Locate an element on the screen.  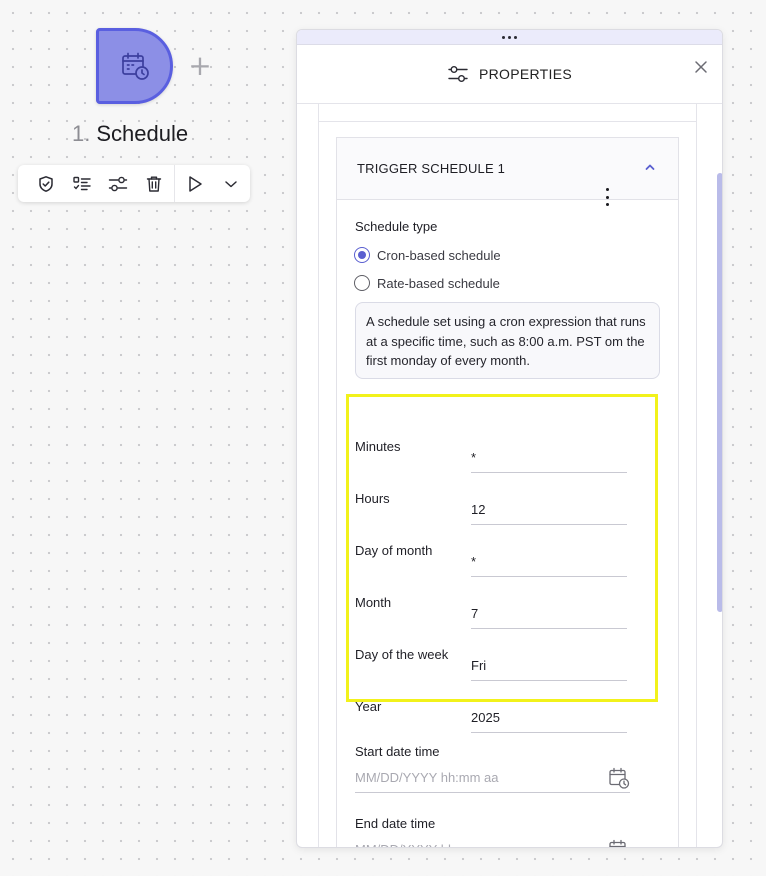
panel-drag-handle is located at coordinates (509, 37).